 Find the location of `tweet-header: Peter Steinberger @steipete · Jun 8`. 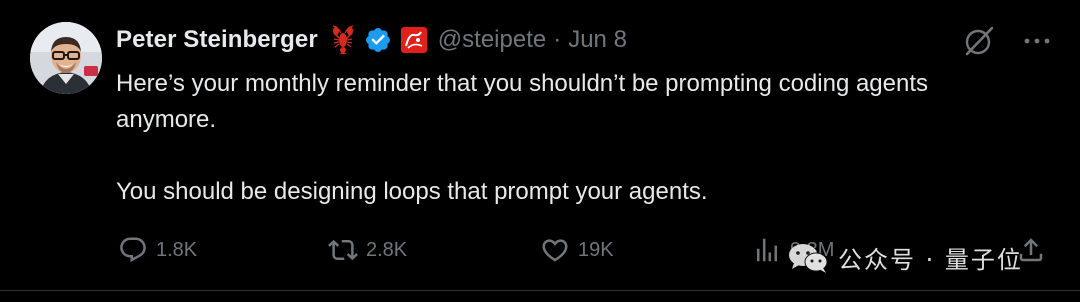

tweet-header: Peter Steinberger @steipete · Jun 8 is located at coordinates (371, 40).